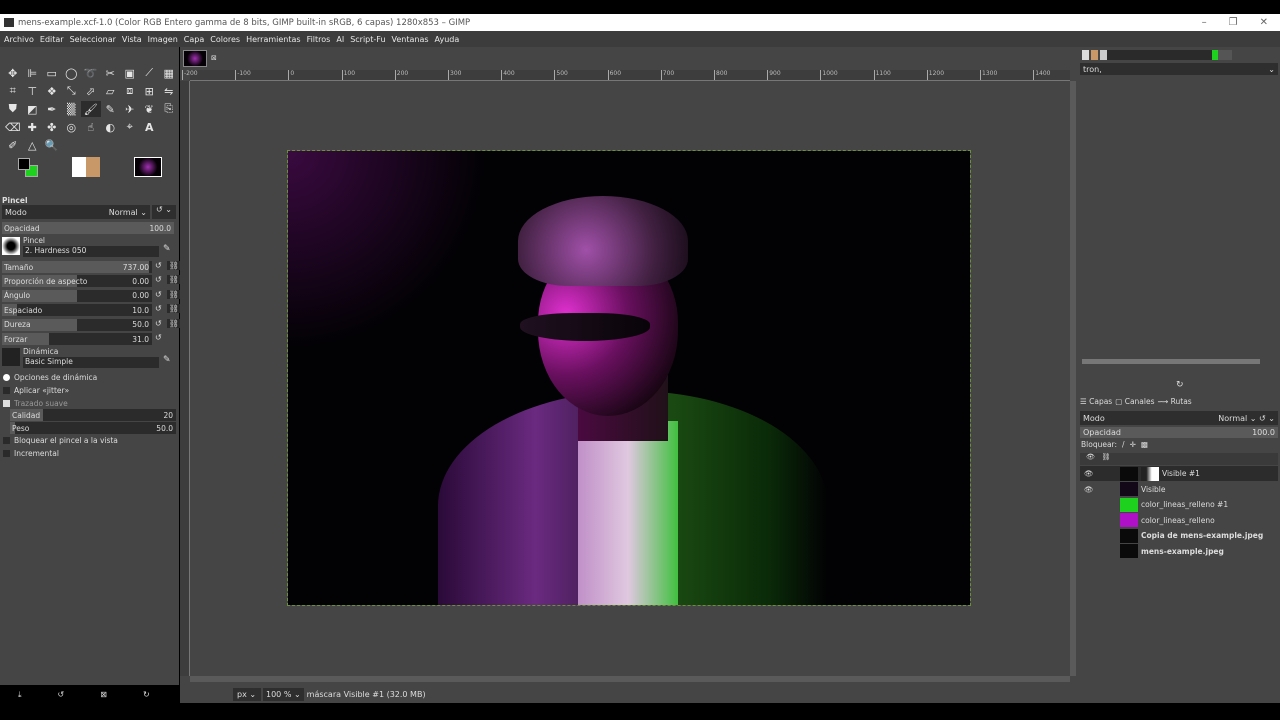 The width and height of the screenshot is (1280, 720). What do you see at coordinates (214, 58) in the screenshot?
I see `close-image-tab-icon: ⊠` at bounding box center [214, 58].